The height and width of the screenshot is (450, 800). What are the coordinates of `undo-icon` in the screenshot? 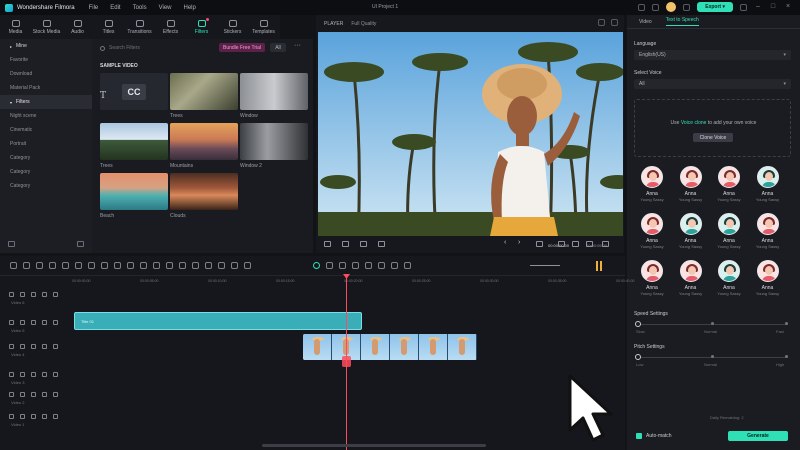 It's located at (39, 265).